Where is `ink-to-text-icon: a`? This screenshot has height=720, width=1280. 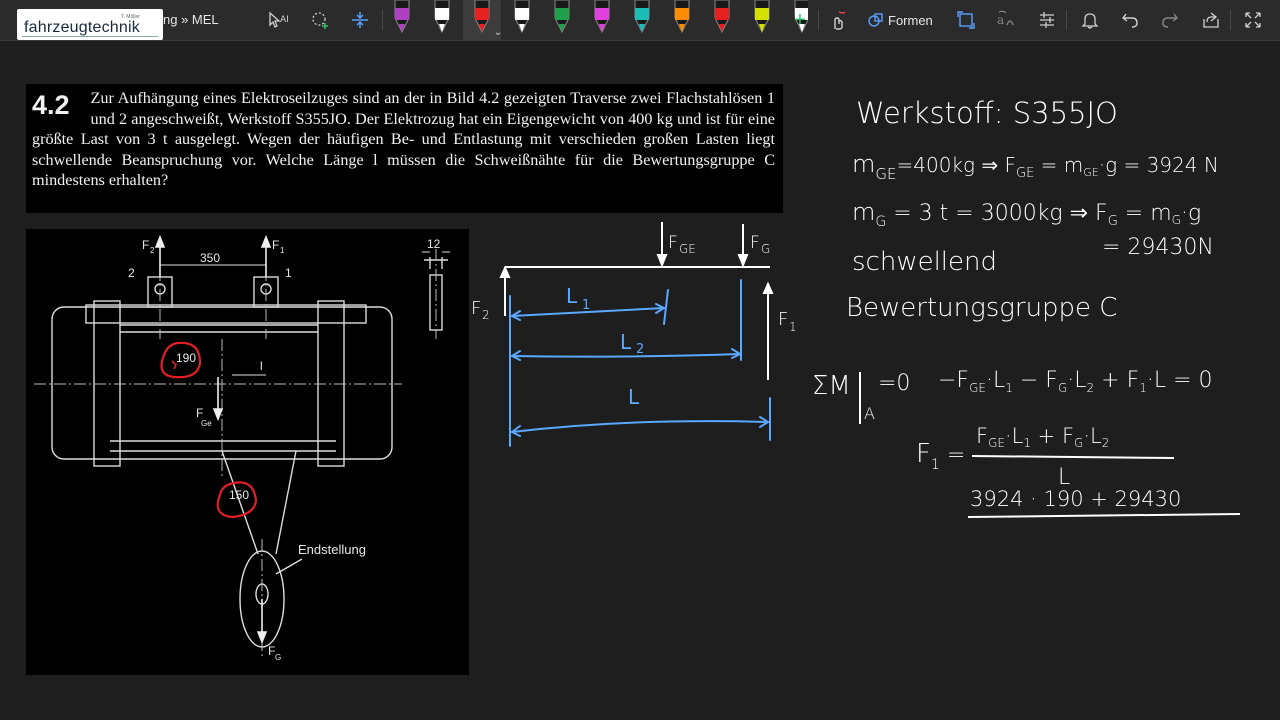 ink-to-text-icon: a is located at coordinates (1006, 20).